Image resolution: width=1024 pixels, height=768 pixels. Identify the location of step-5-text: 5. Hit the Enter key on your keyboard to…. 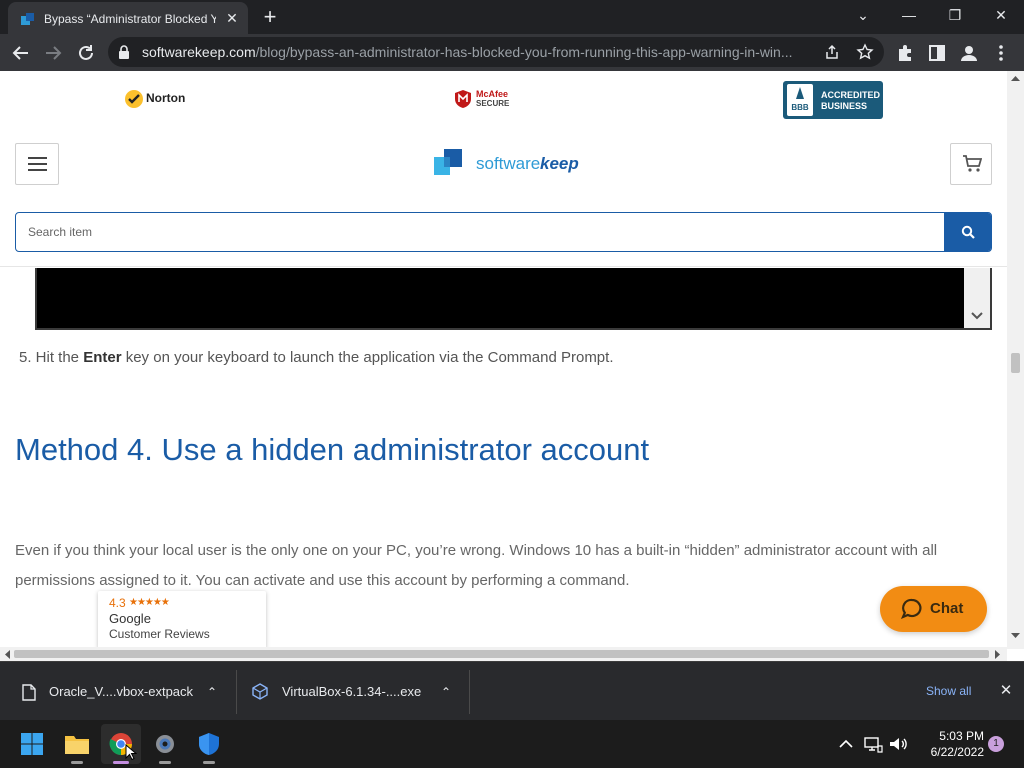
(316, 358).